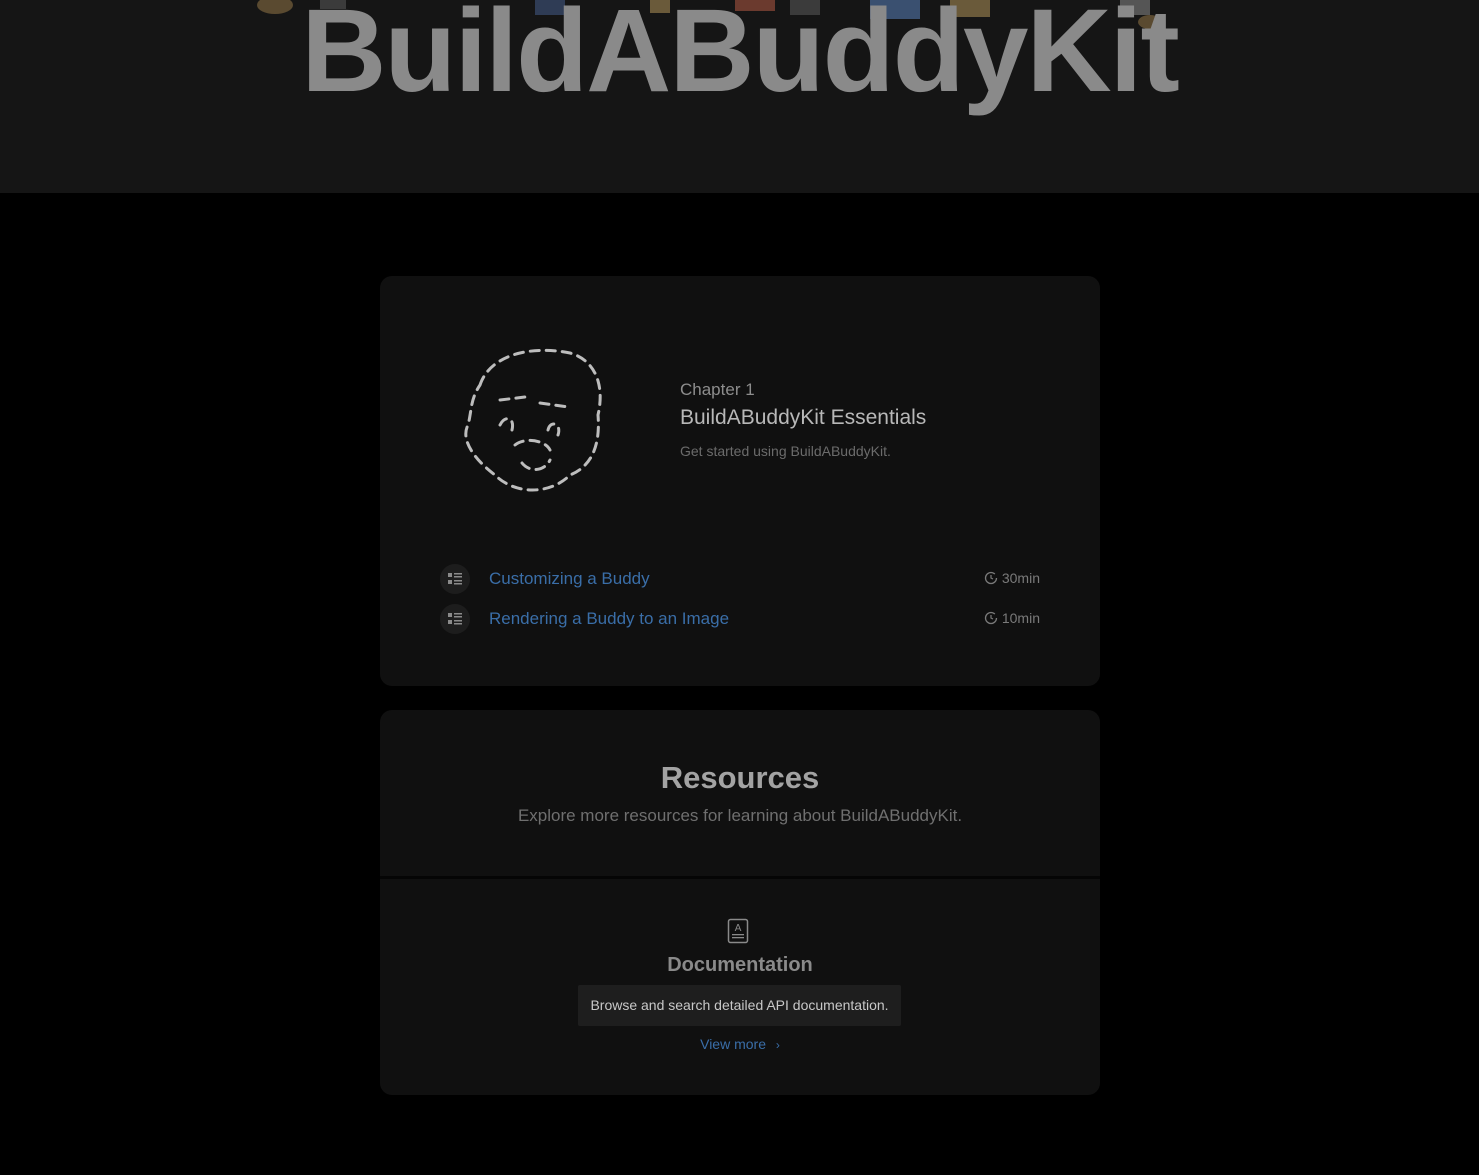 The width and height of the screenshot is (1479, 1175). Describe the element at coordinates (609, 619) in the screenshot. I see `tutorial-link-rendering-a-buddy: Rendering a Buddy to an Image` at that location.